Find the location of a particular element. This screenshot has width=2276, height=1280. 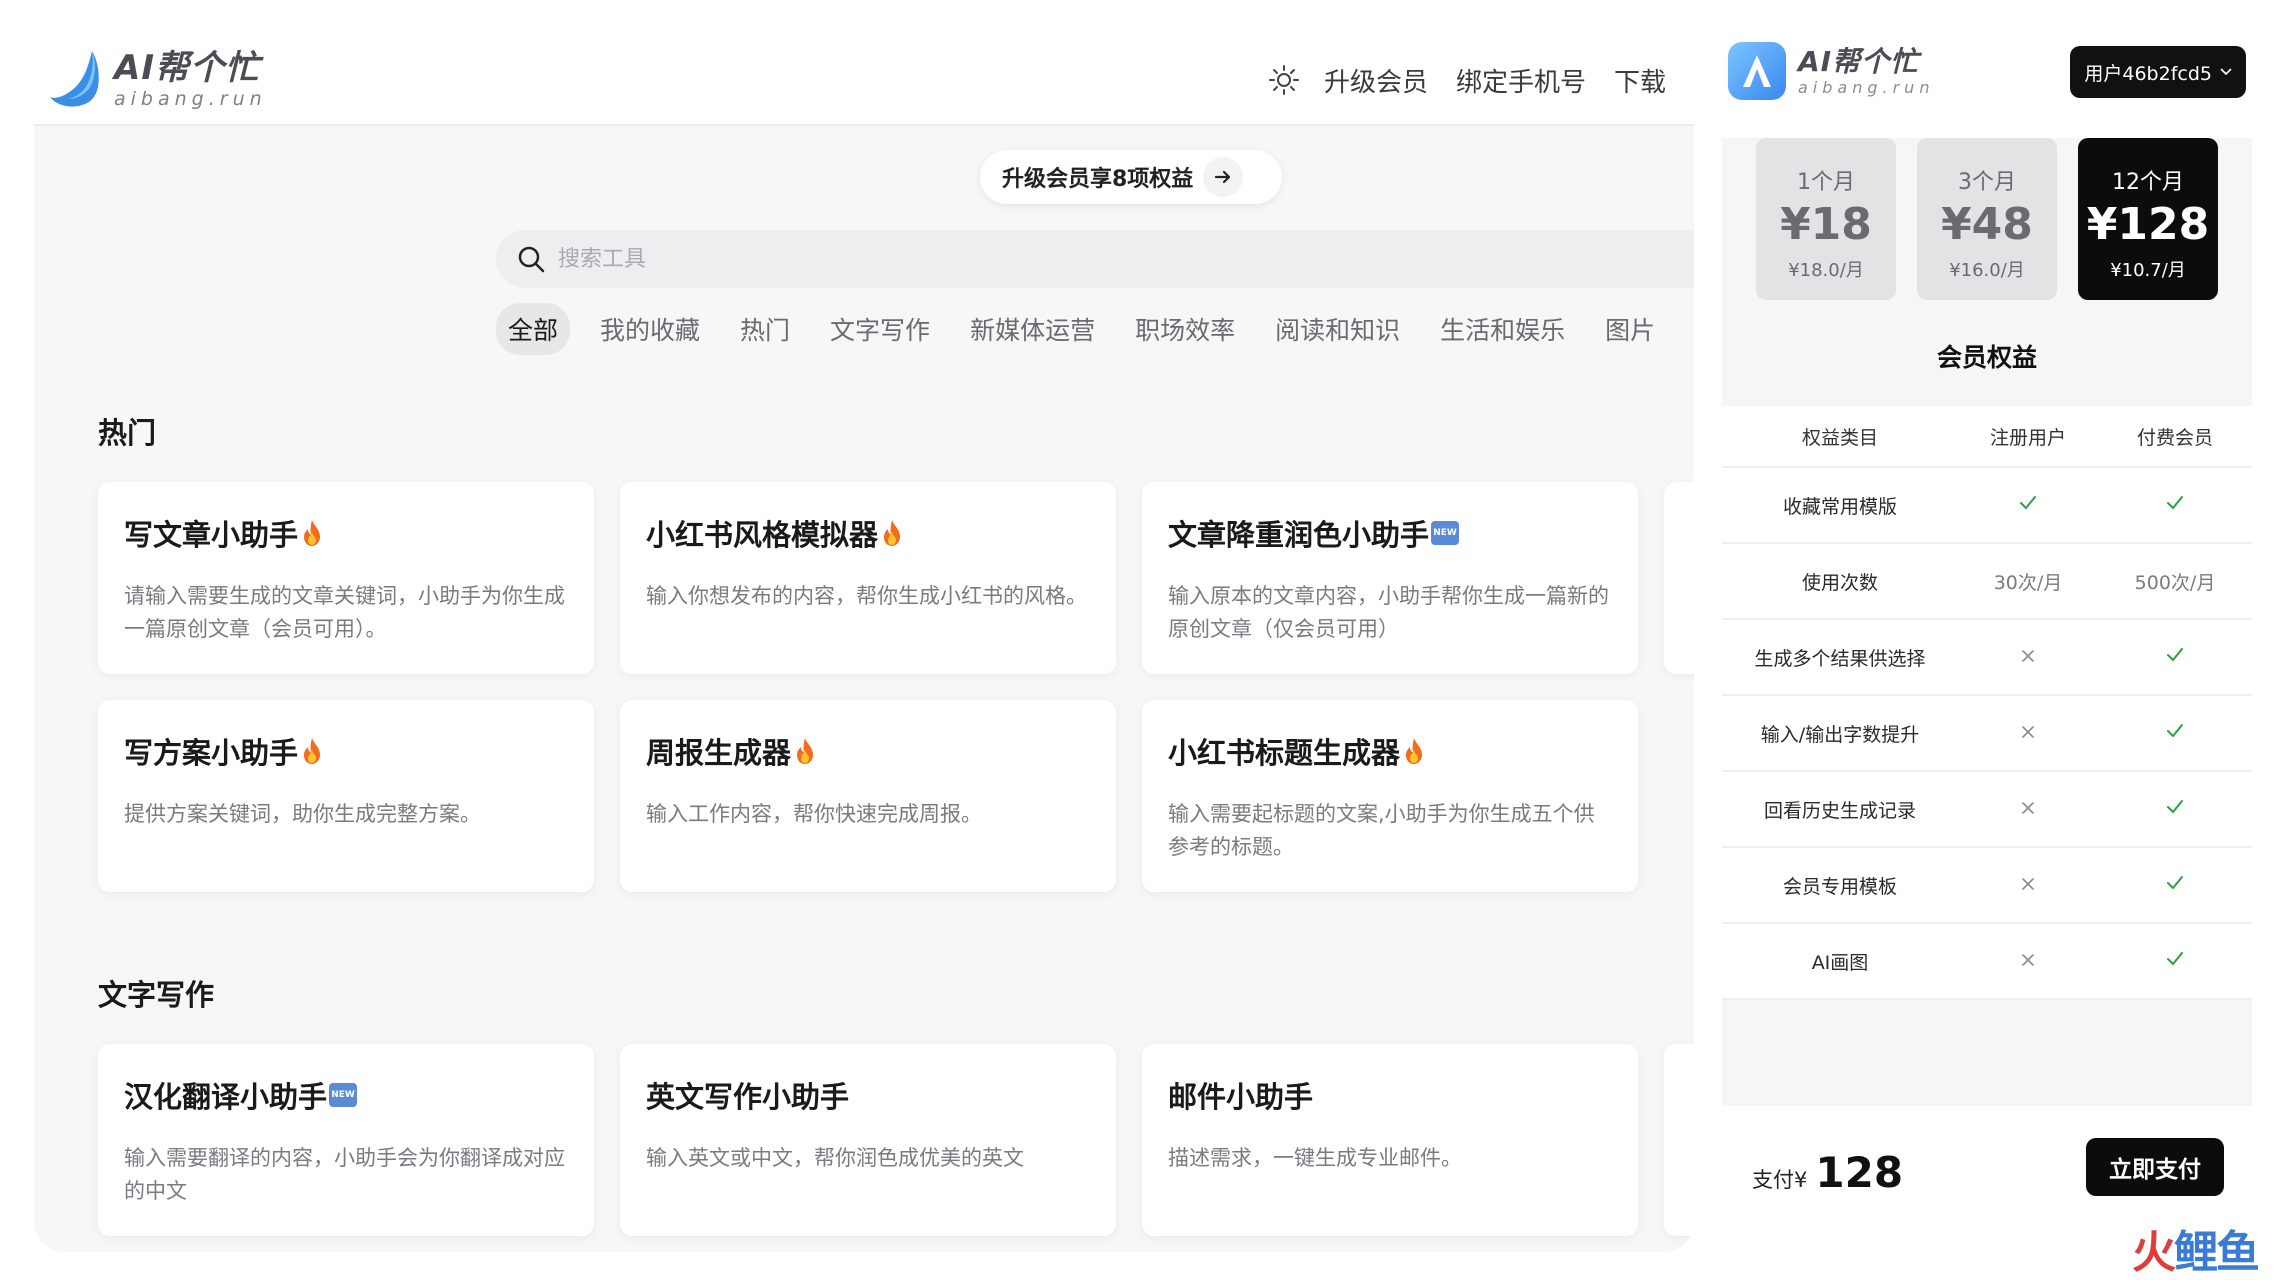

tab-writing: 文字写作 is located at coordinates (880, 329).